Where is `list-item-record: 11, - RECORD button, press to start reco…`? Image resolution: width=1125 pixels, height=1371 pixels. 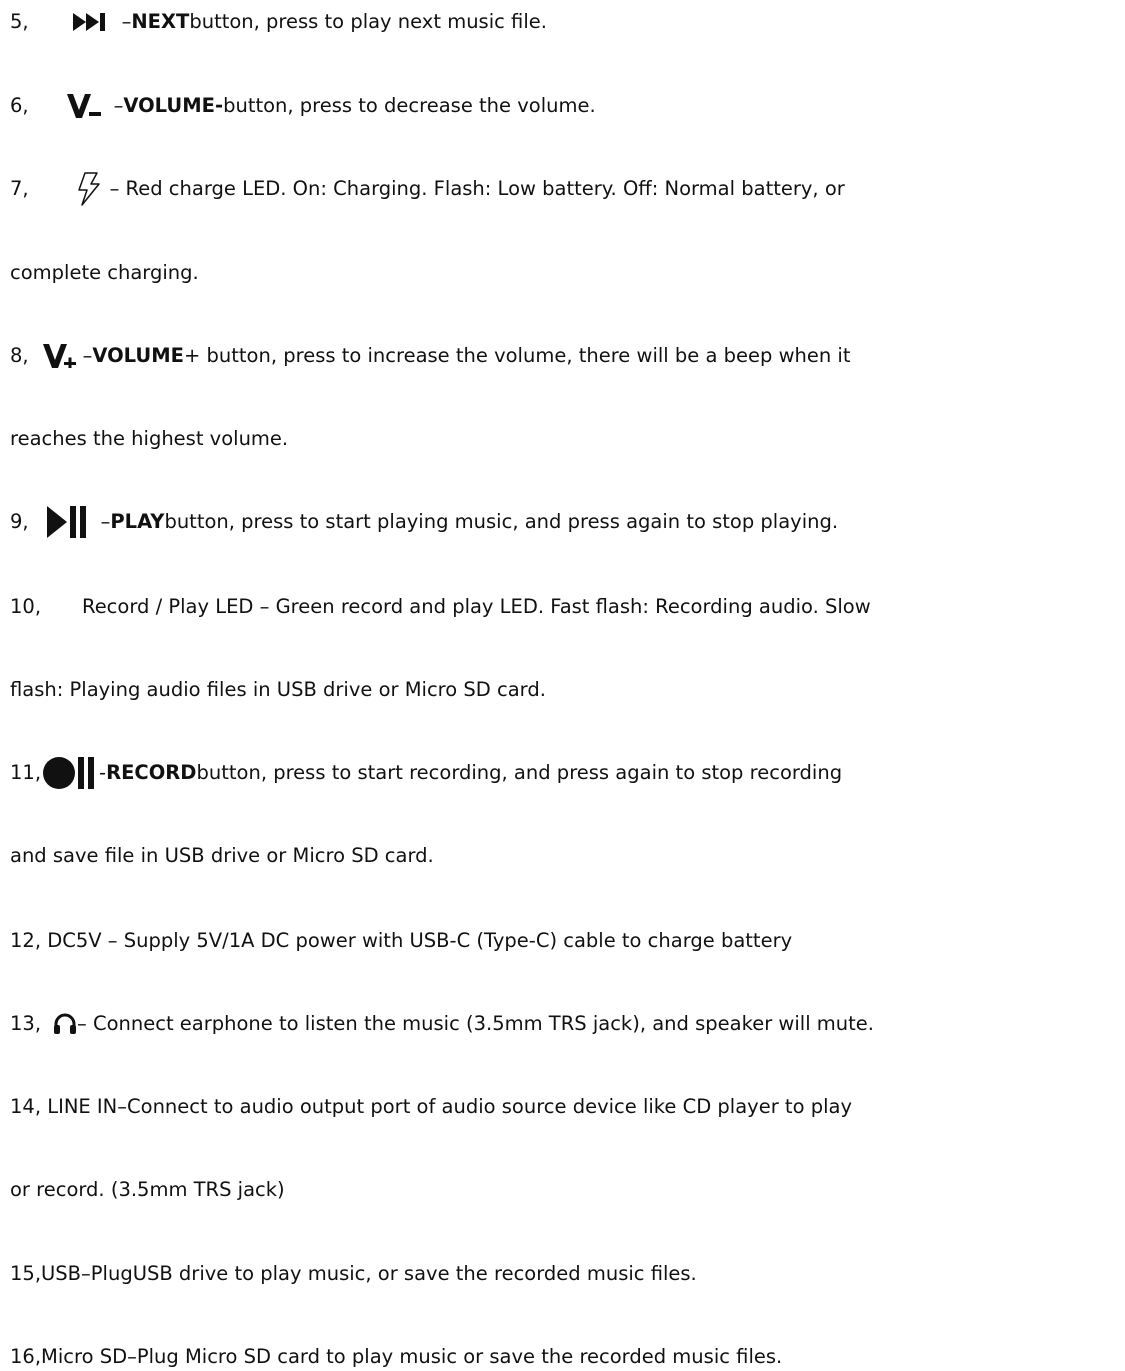
list-item-record: 11, - RECORD button, press to start reco… is located at coordinates (426, 773).